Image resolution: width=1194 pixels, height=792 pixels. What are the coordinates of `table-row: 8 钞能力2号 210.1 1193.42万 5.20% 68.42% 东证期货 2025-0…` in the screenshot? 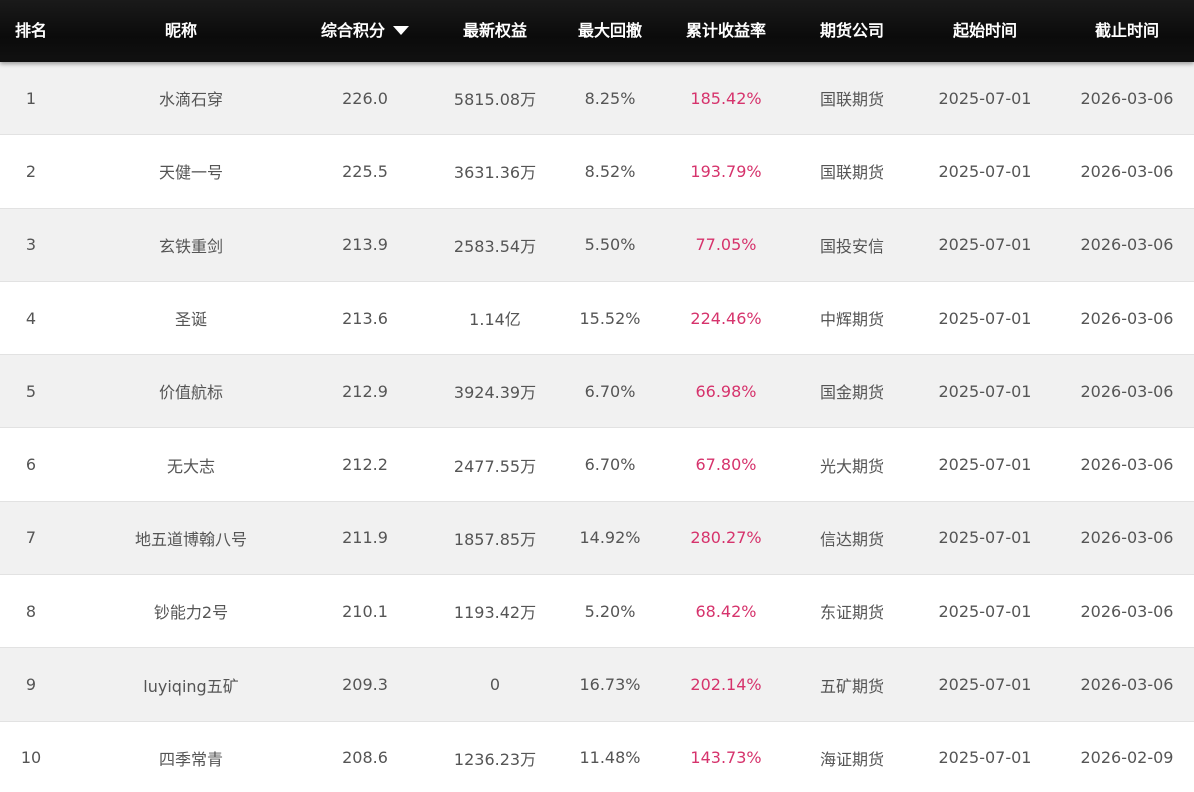 It's located at (597, 612).